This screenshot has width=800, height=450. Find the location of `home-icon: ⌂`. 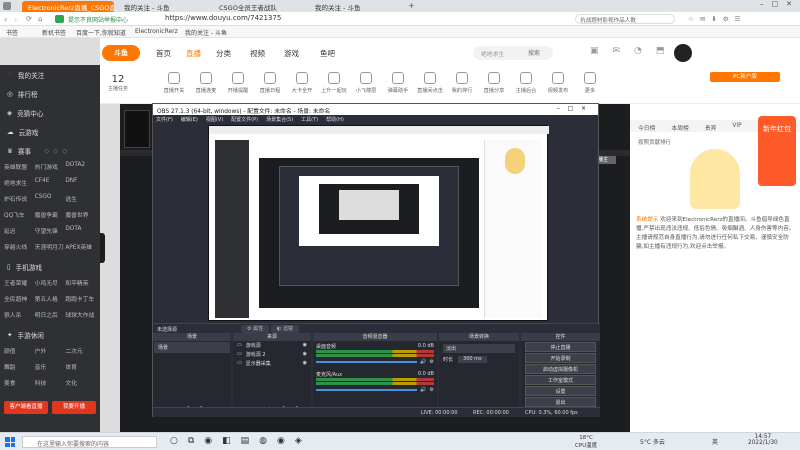

home-icon: ⌂ is located at coordinates (40, 19).